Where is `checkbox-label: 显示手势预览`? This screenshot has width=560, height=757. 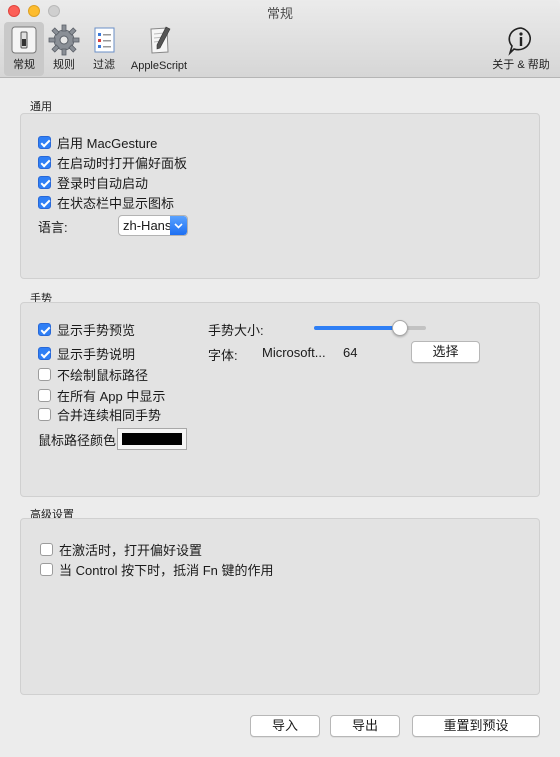
checkbox-label: 显示手势预览 is located at coordinates (96, 330).